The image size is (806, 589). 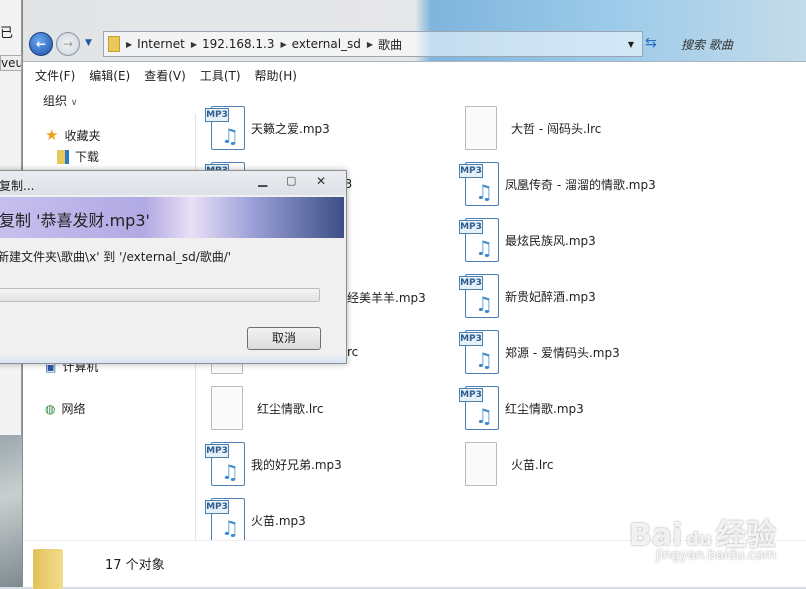 I want to click on background-text: 已, so click(x=7, y=33).